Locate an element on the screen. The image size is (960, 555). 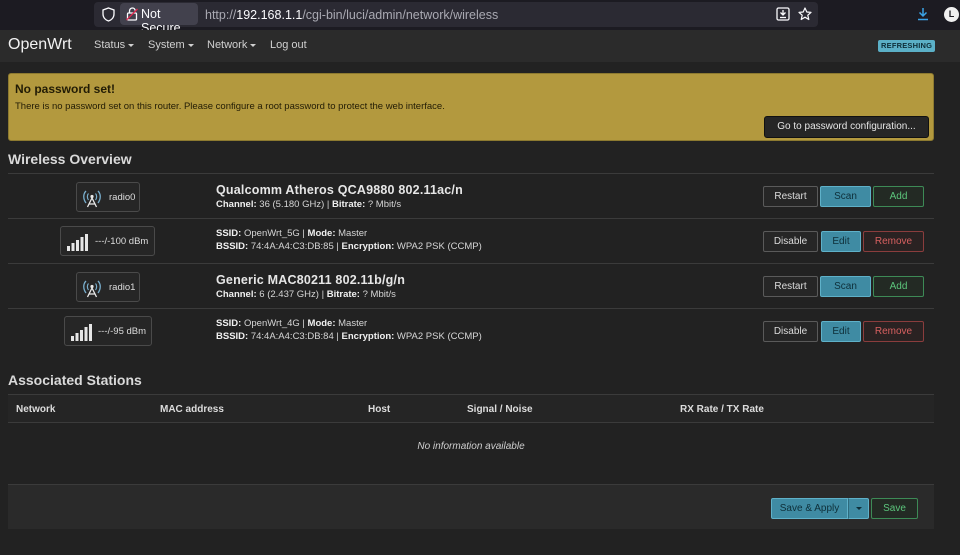
menu-network: Network is located at coordinates (232, 45).